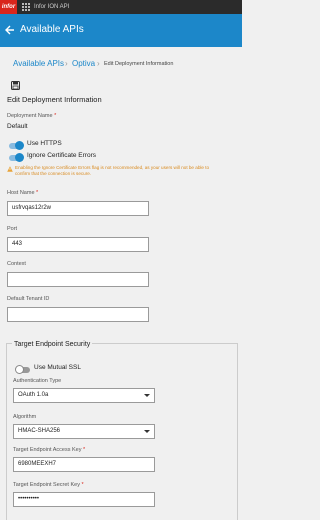  Describe the element at coordinates (25, 417) in the screenshot. I see `algorithm-label: Algorithm` at that location.